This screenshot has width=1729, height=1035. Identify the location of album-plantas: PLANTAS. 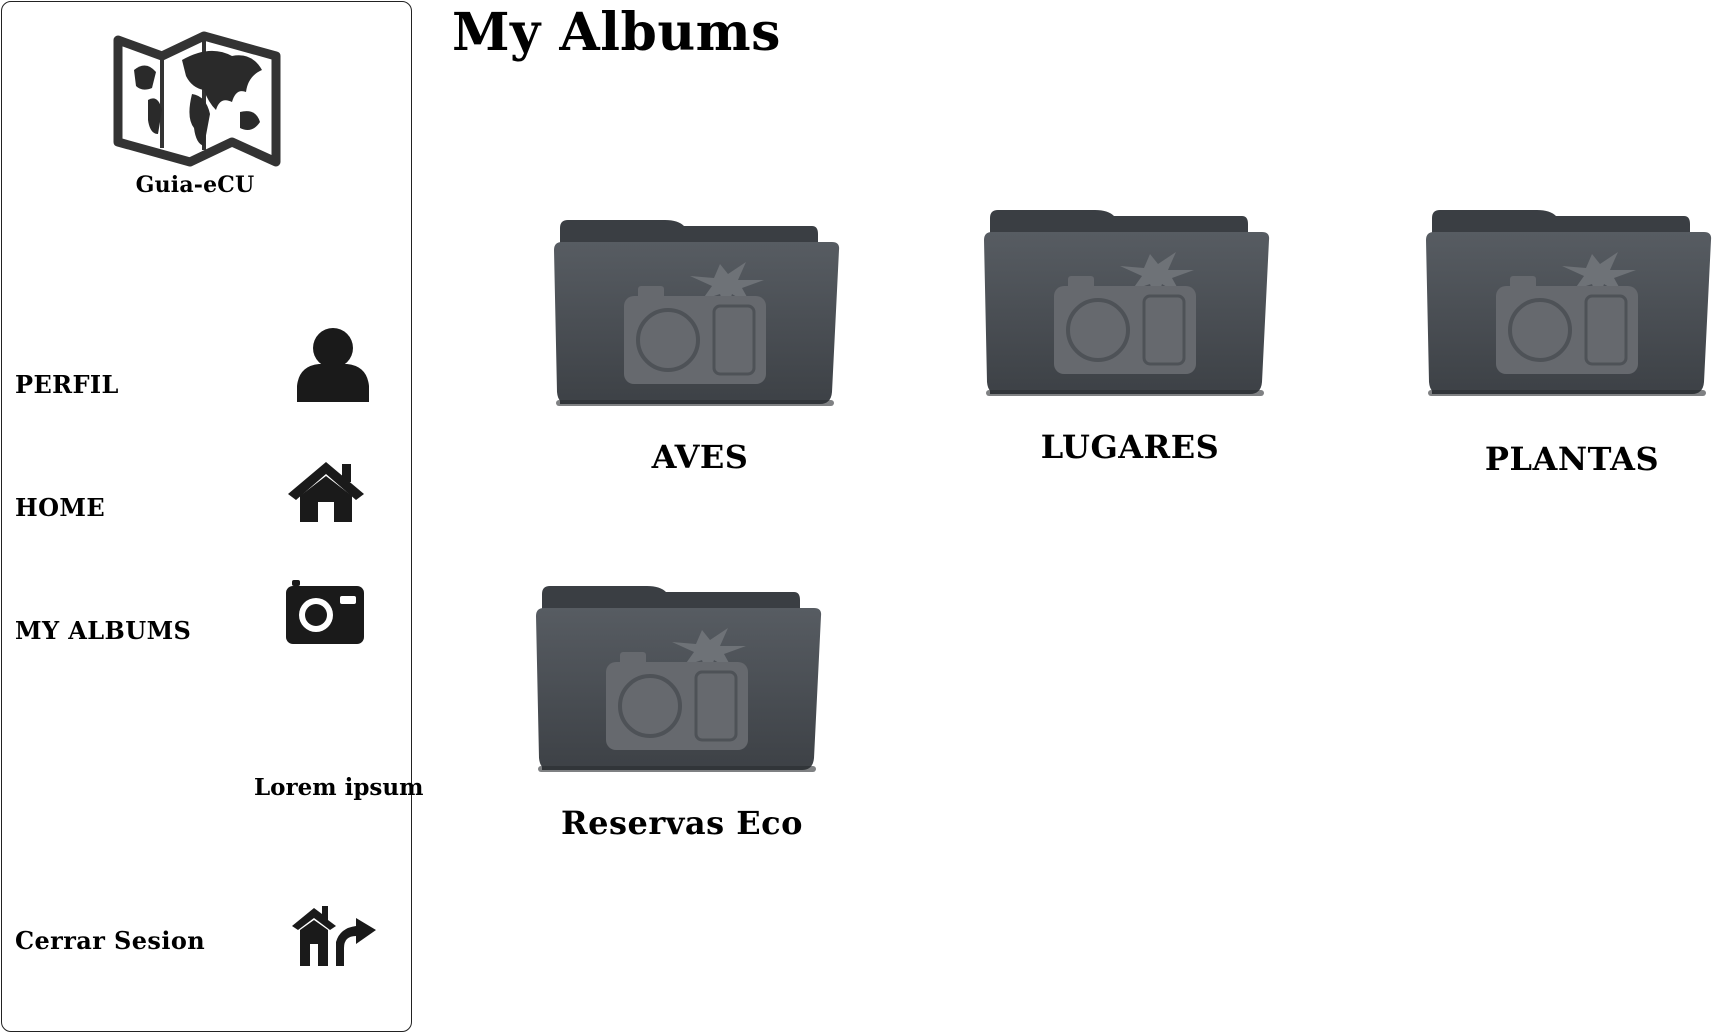
(1572, 341).